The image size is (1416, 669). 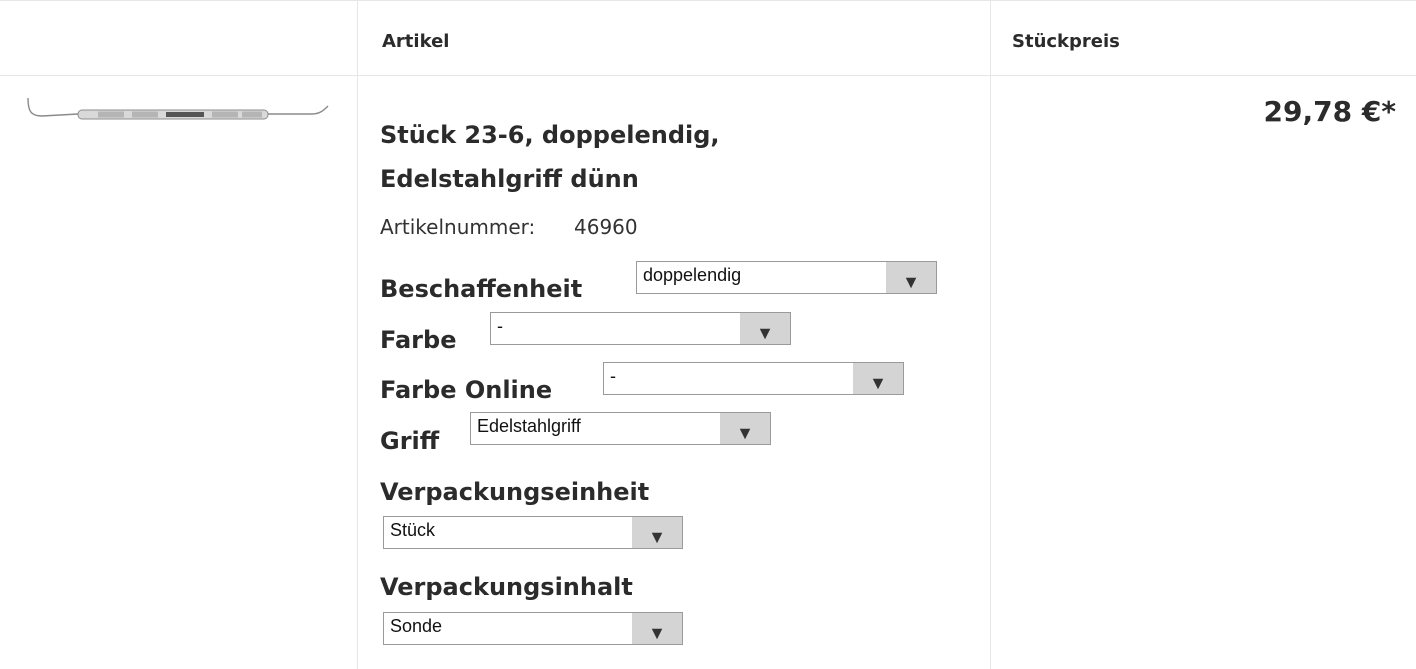 I want to click on select-value: Sonde, so click(x=416, y=626).